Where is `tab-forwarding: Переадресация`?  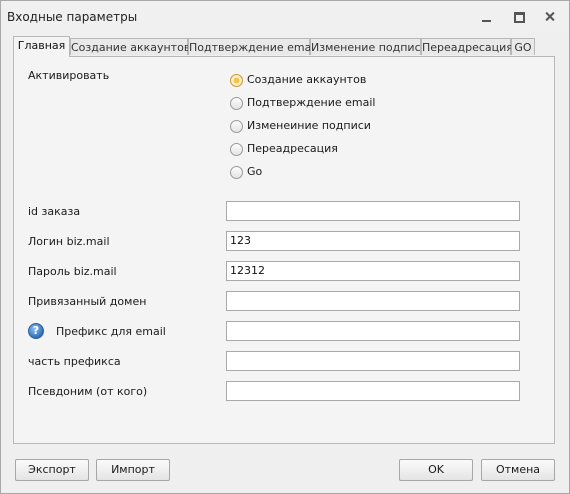
tab-forwarding: Переадресация is located at coordinates (467, 46).